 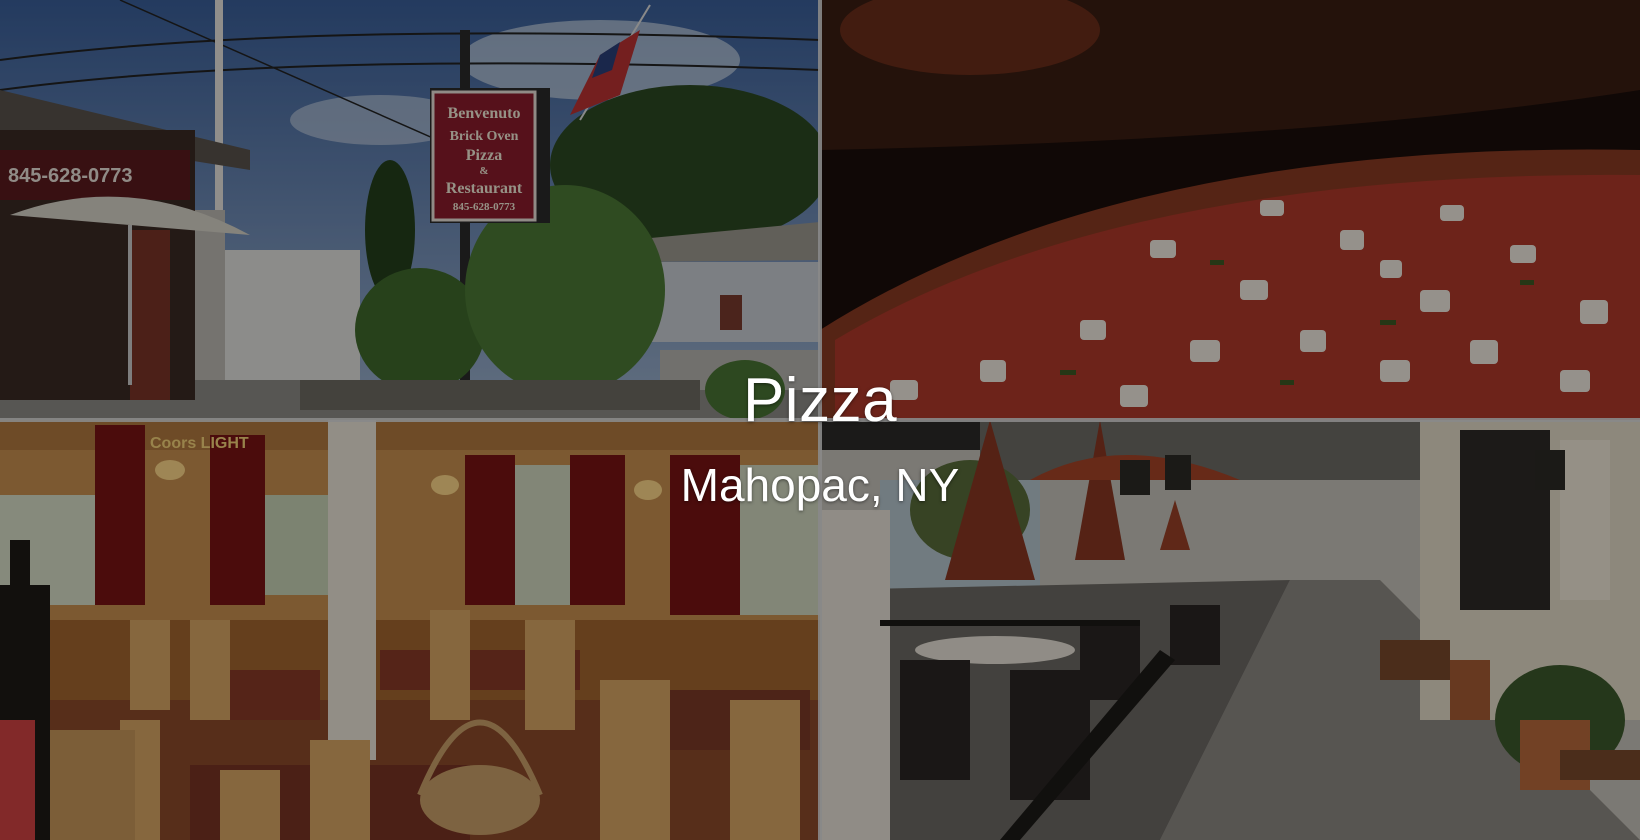 What do you see at coordinates (820, 485) in the screenshot?
I see `location-subtitle: Mahopac, NY` at bounding box center [820, 485].